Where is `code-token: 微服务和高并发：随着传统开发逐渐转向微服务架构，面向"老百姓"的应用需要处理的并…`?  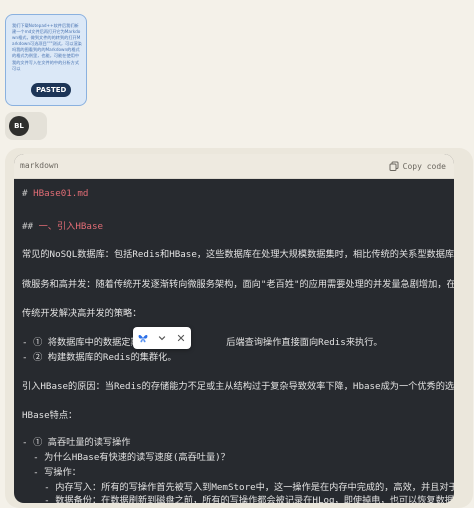 code-token: 微服务和高并发：随着传统开发逐渐转向微服务架构，面向"老百姓"的应用需要处理的并… is located at coordinates (238, 284).